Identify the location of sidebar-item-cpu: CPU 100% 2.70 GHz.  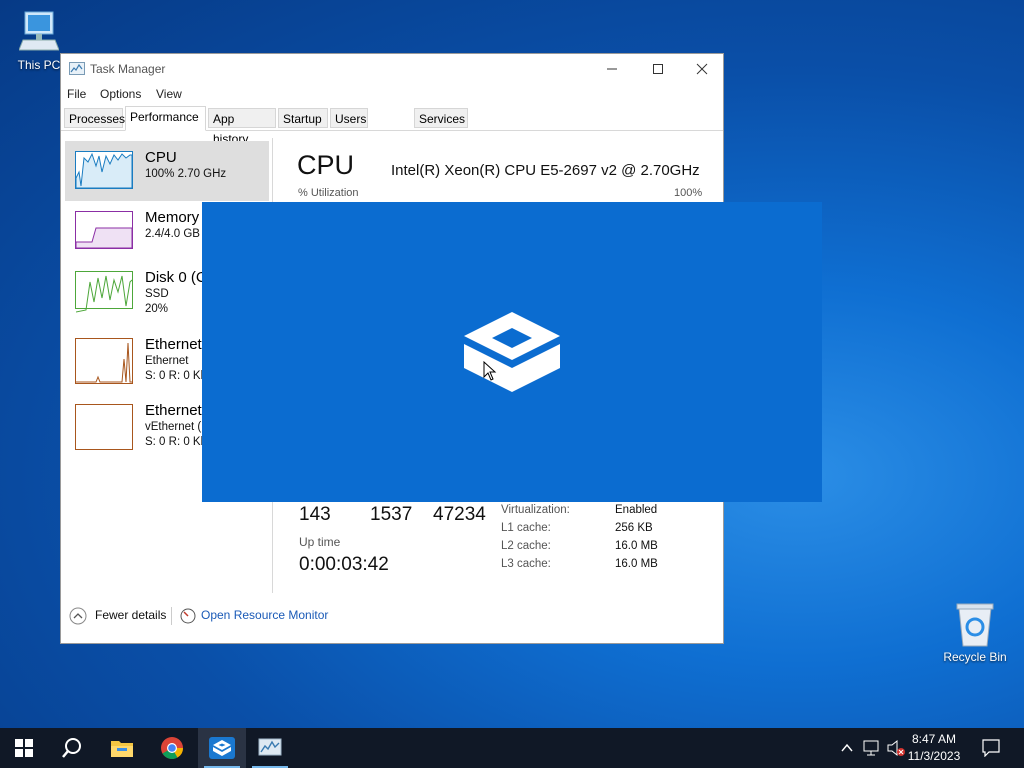
(167, 171).